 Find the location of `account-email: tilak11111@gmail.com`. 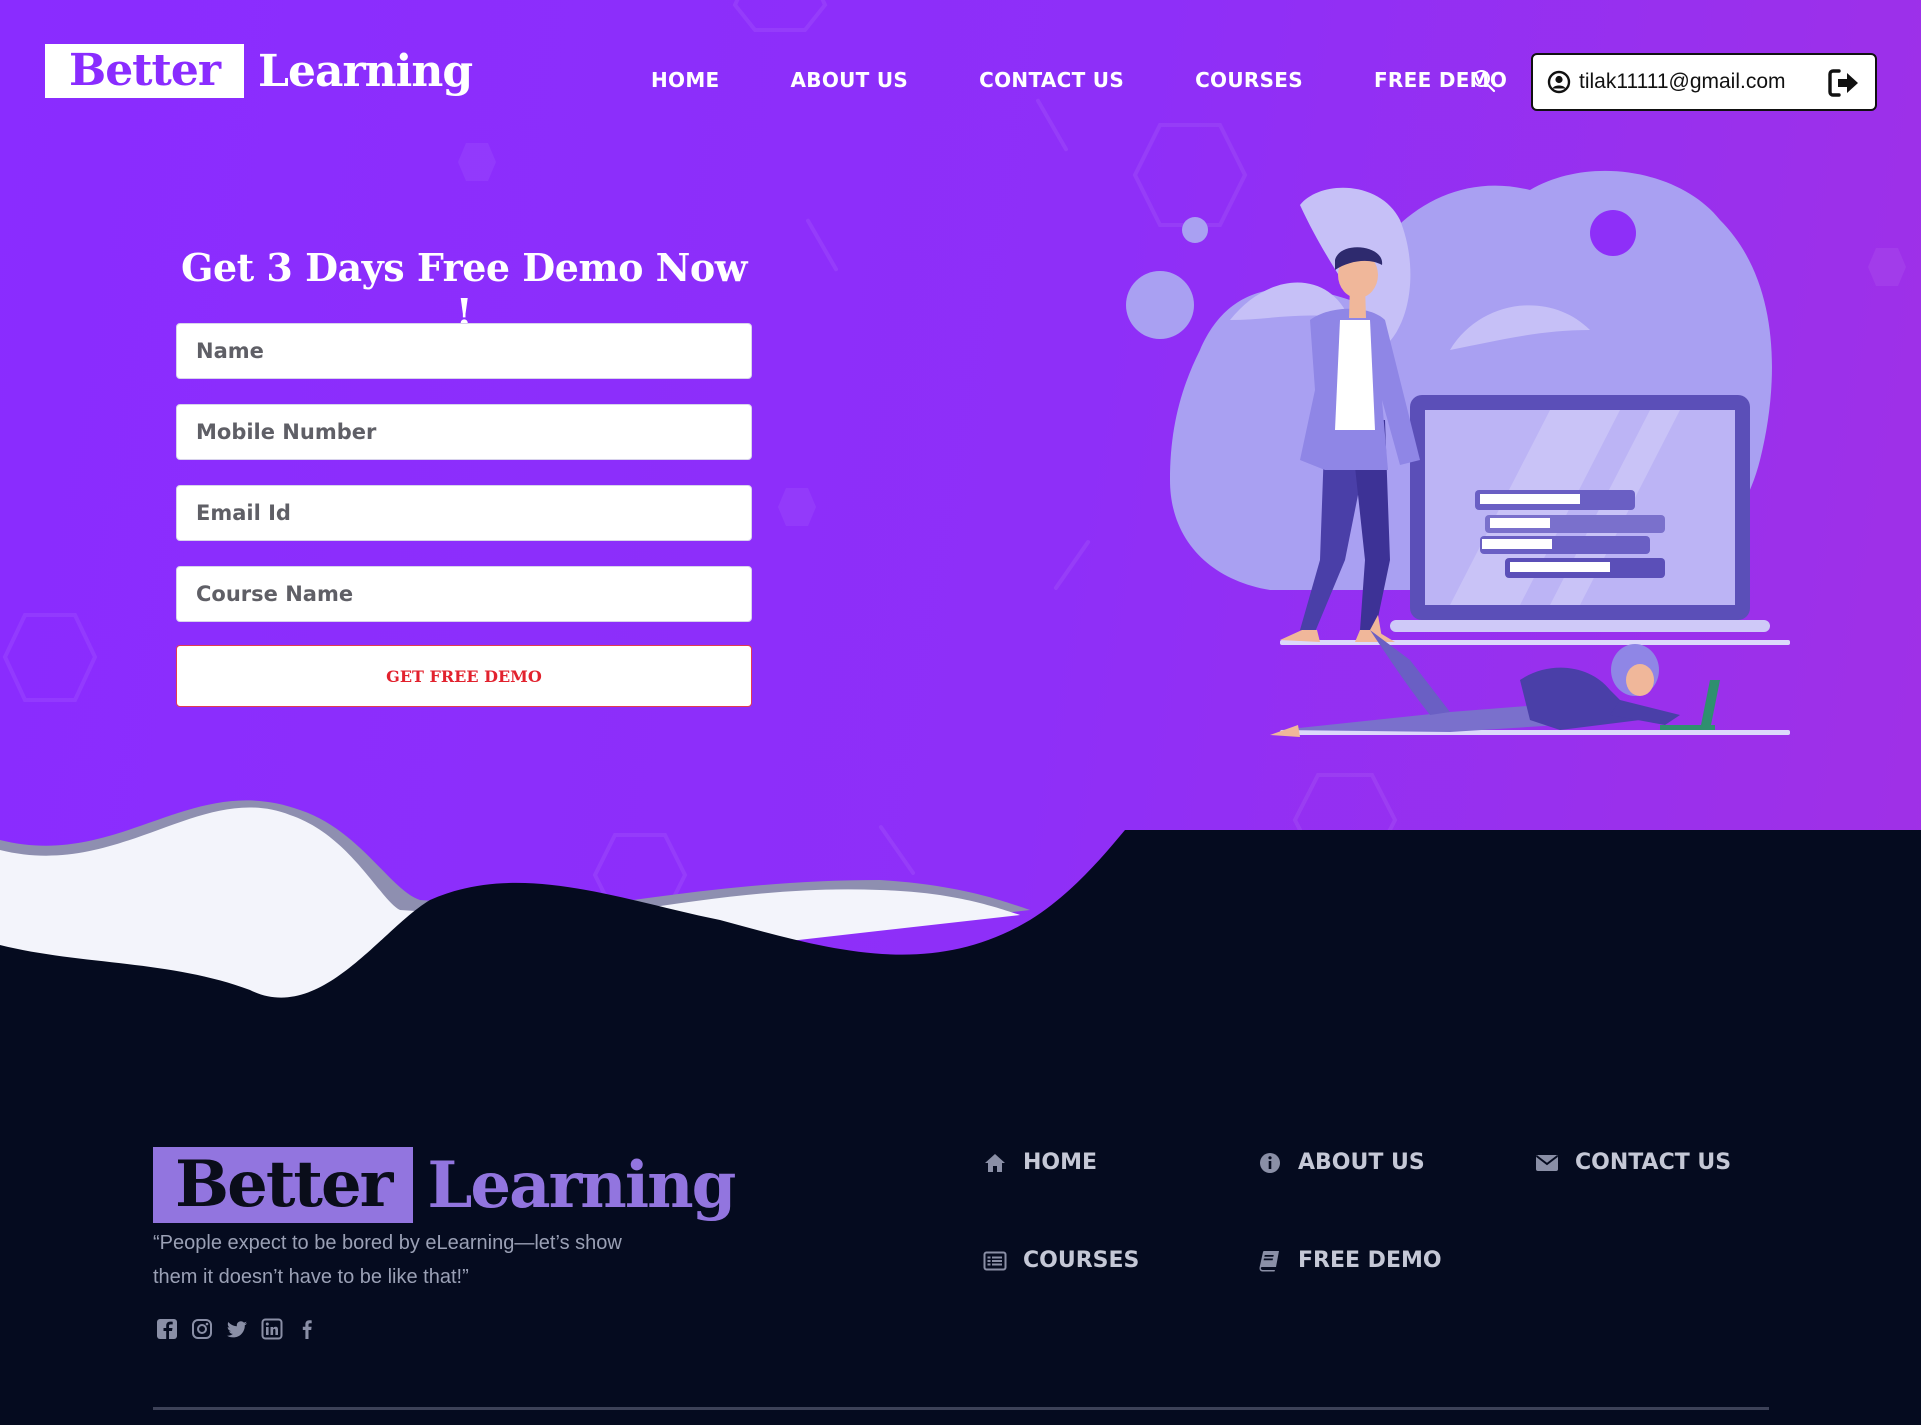

account-email: tilak11111@gmail.com is located at coordinates (1682, 81).